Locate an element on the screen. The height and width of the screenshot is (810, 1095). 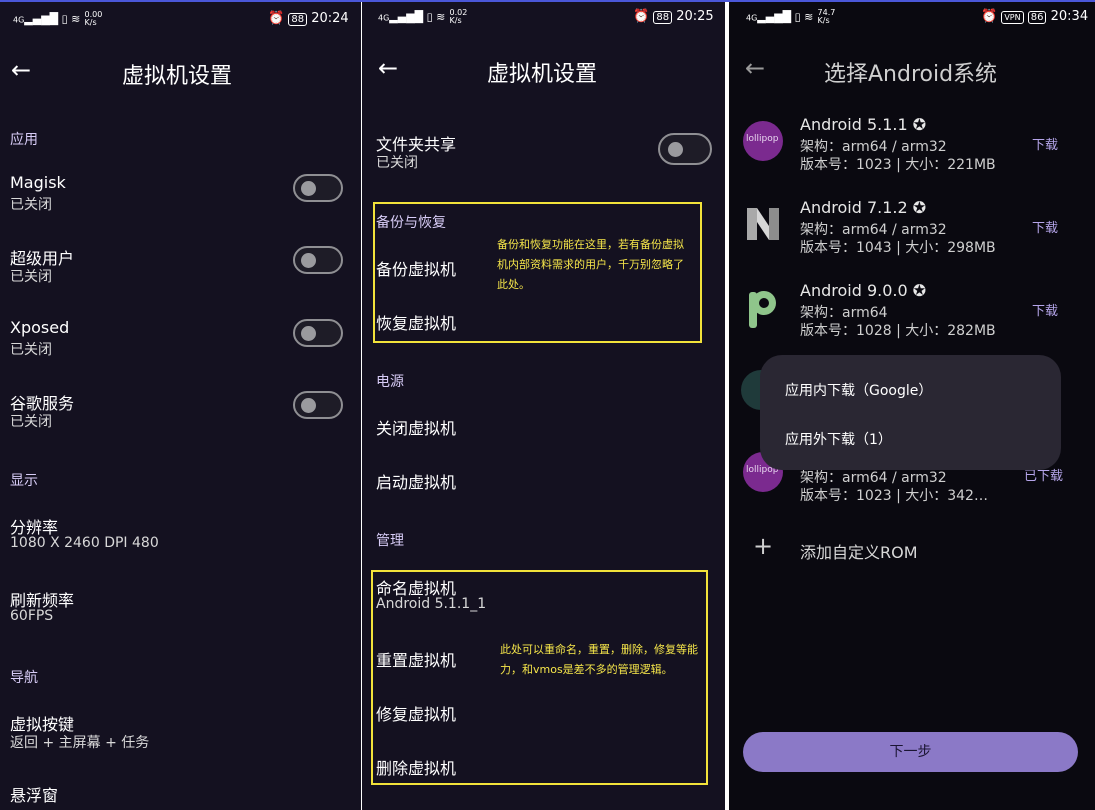
delete-vm-item: 删除虚拟机 is located at coordinates (416, 767).